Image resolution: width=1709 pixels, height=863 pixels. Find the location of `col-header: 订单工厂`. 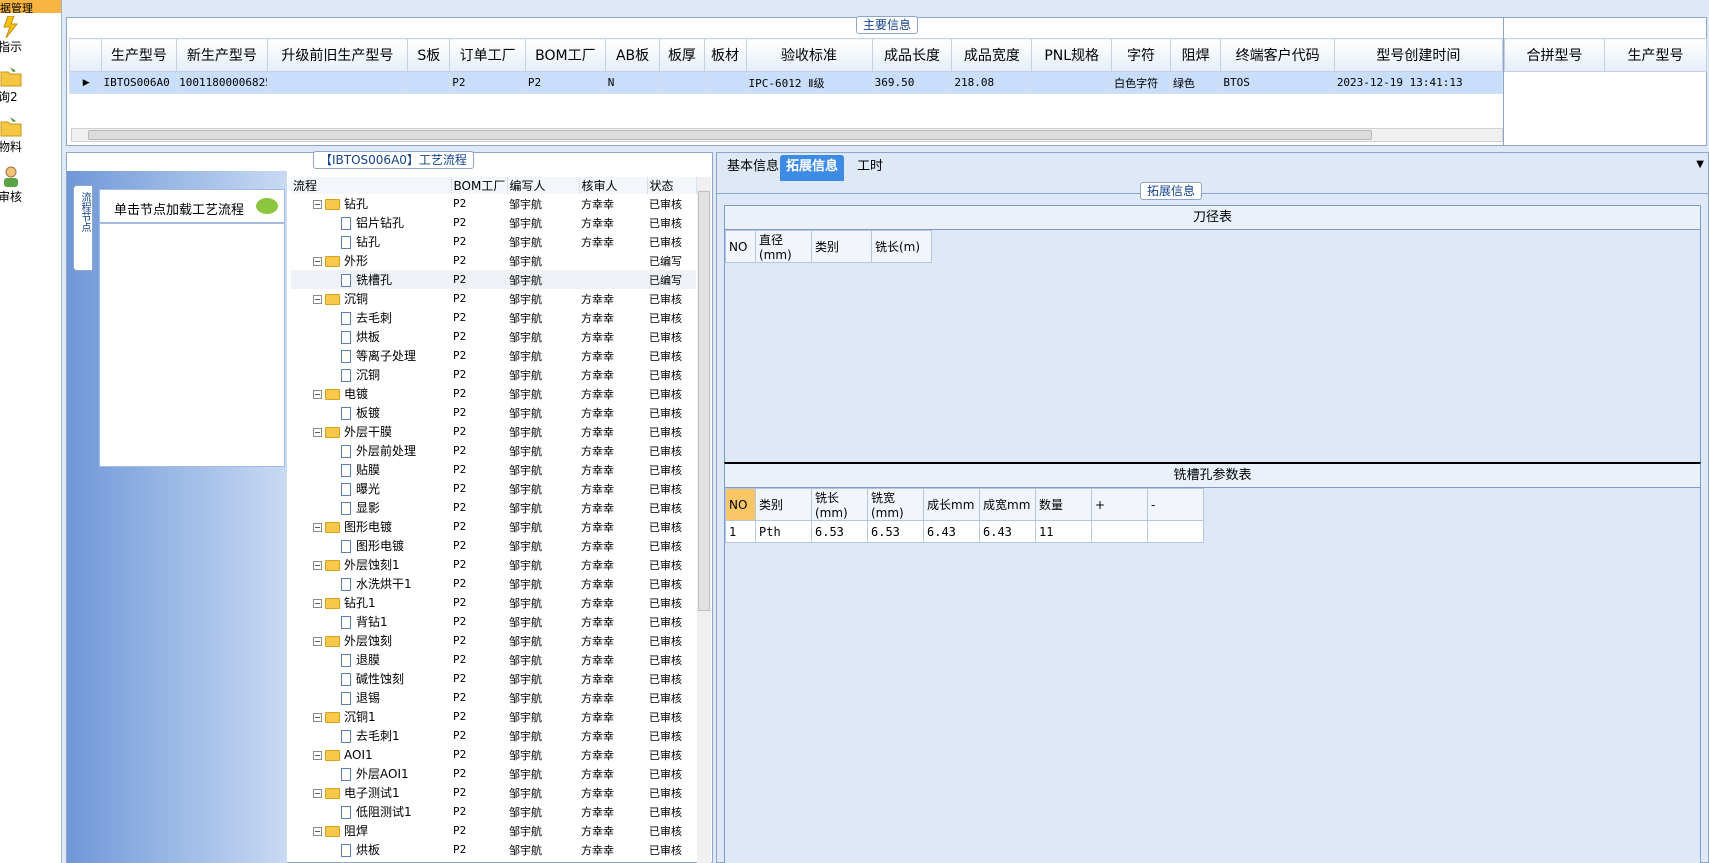

col-header: 订单工厂 is located at coordinates (487, 55).